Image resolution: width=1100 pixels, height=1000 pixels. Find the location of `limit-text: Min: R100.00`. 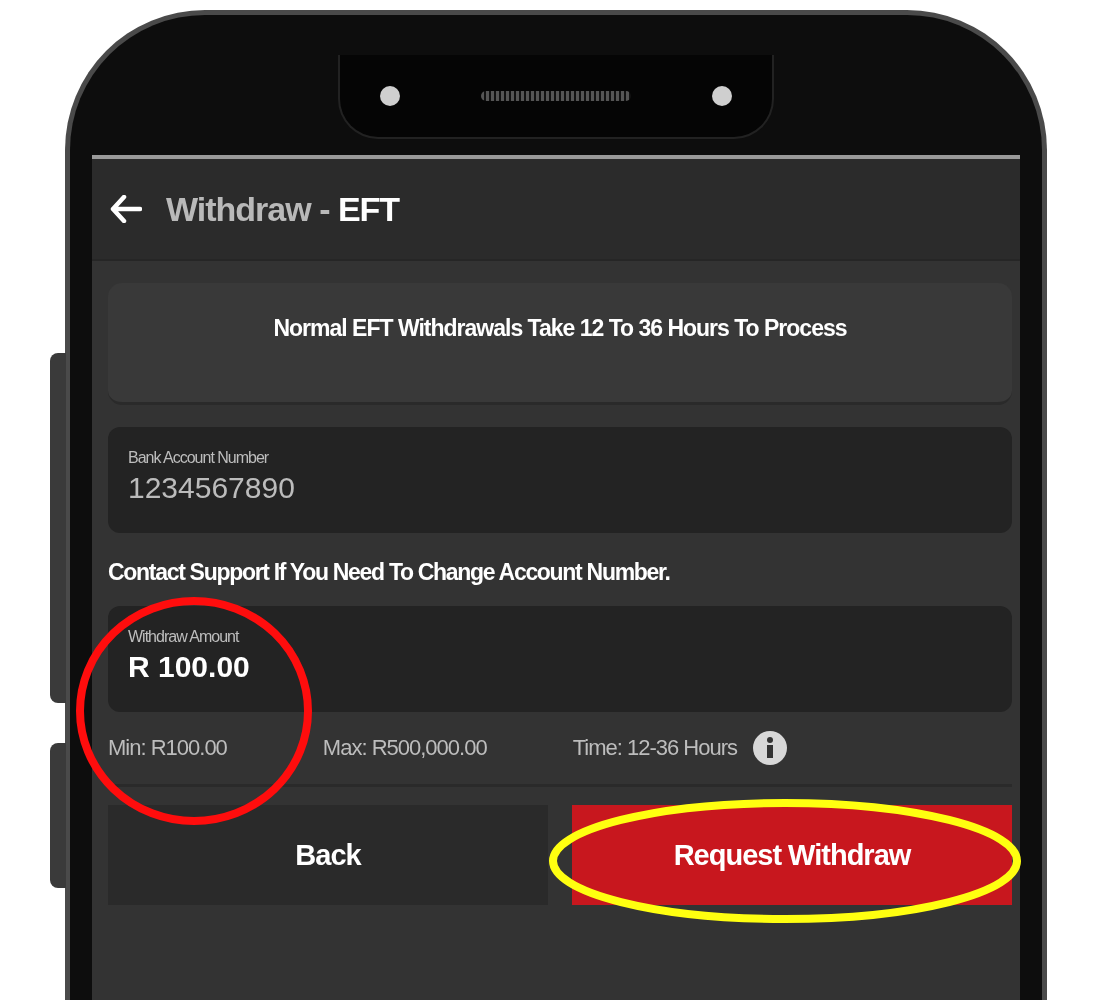

limit-text: Min: R100.00 is located at coordinates (167, 748).